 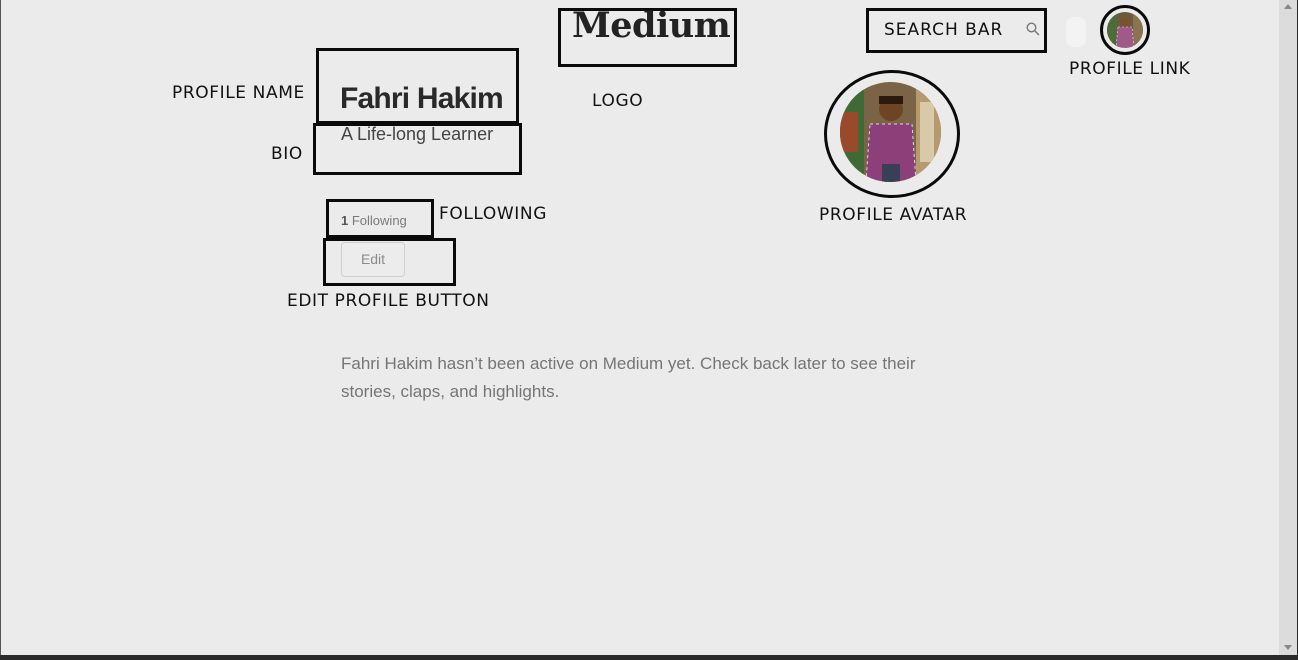 I want to click on profile-link-photo, so click(x=1125, y=30).